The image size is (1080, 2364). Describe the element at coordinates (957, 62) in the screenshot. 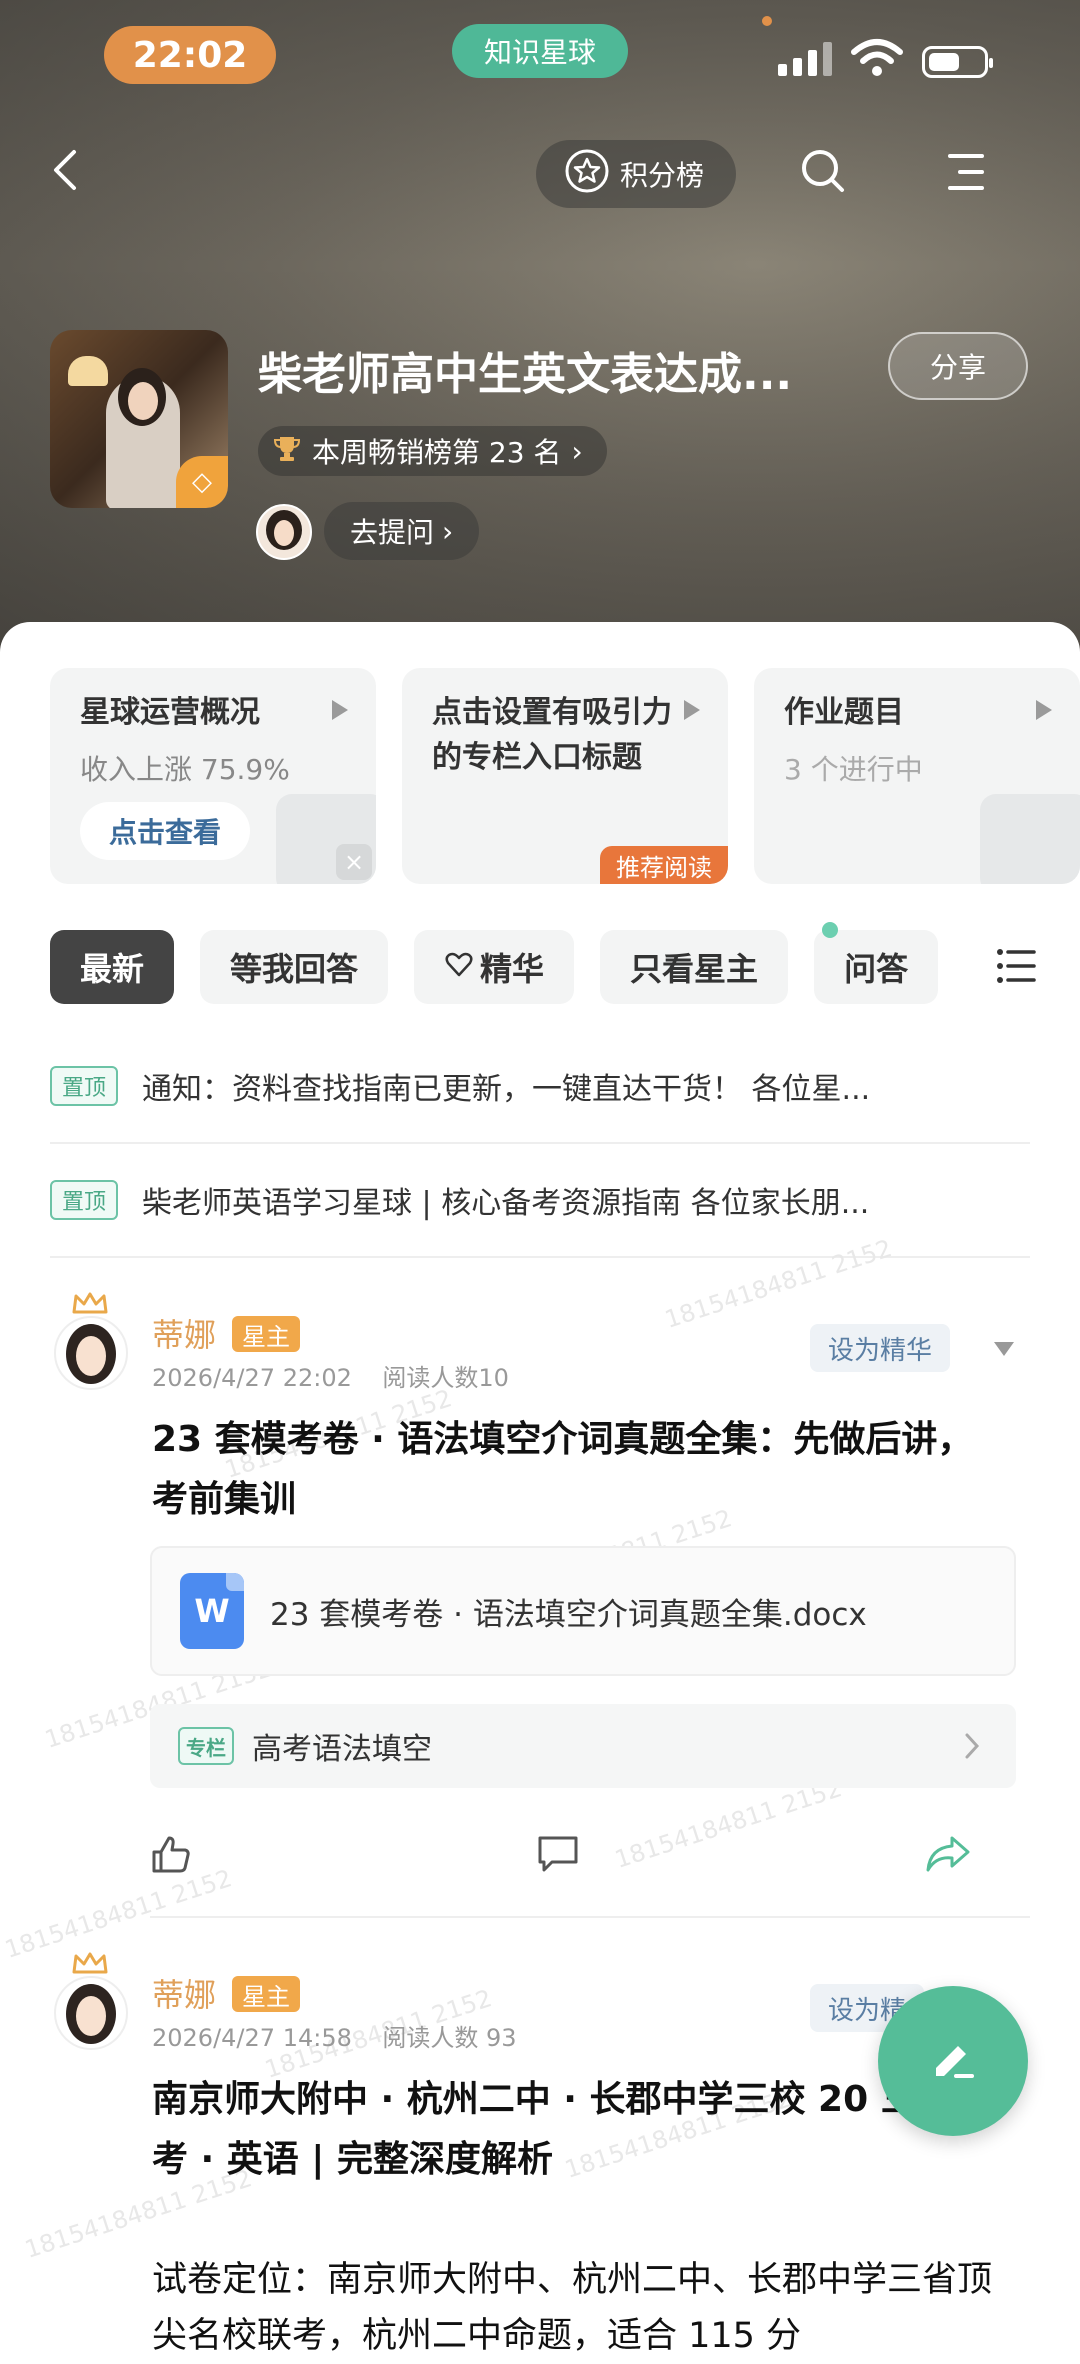

I see `battery-icon` at that location.